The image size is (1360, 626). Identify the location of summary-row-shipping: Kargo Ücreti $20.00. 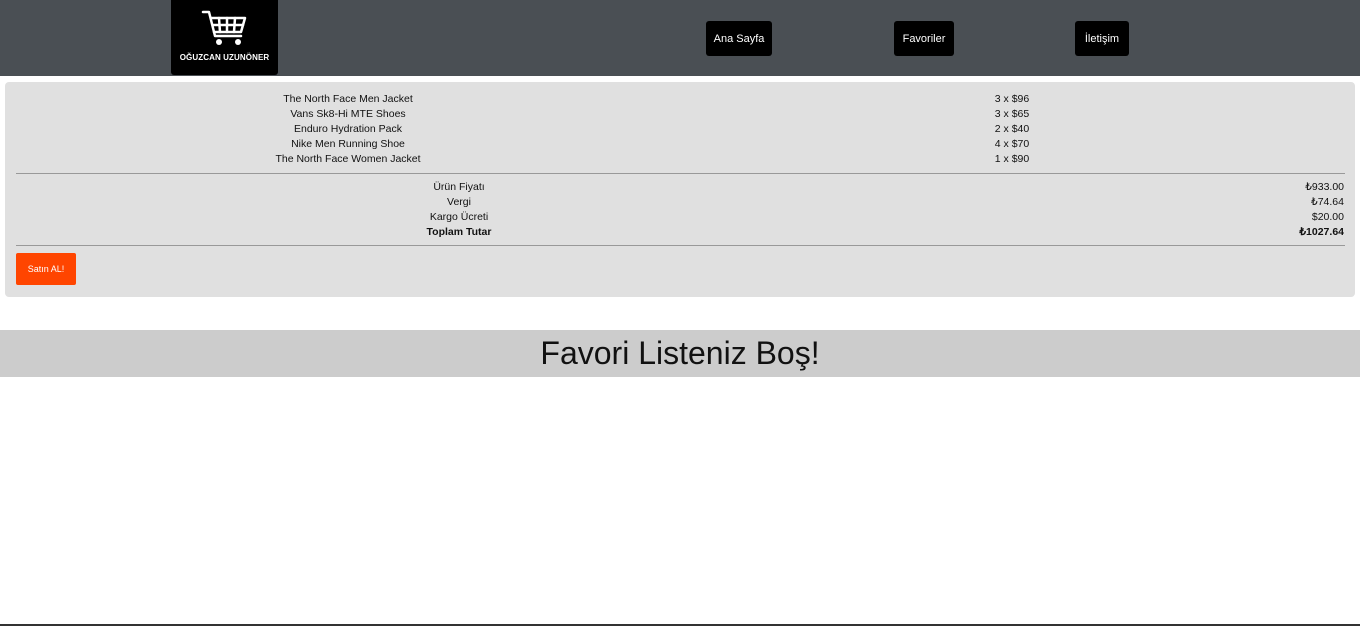
(680, 218).